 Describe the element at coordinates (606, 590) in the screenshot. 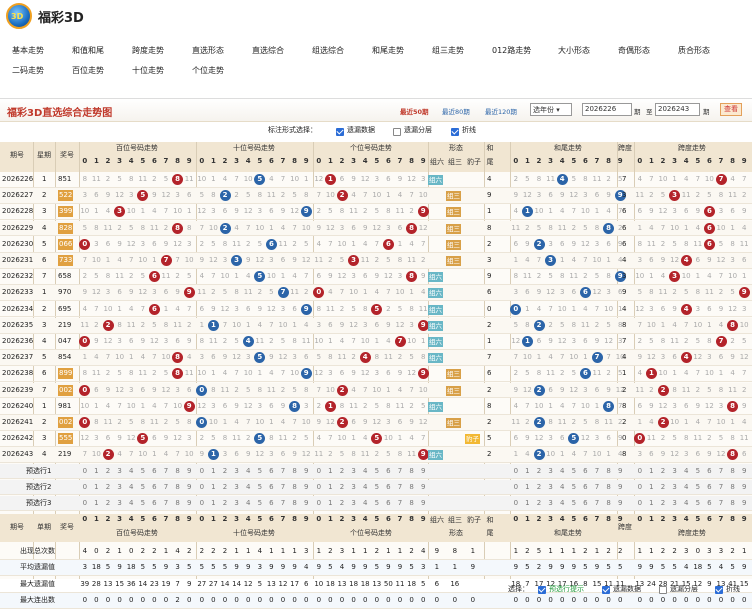

I see `bottom-missing-data-checkbox` at that location.